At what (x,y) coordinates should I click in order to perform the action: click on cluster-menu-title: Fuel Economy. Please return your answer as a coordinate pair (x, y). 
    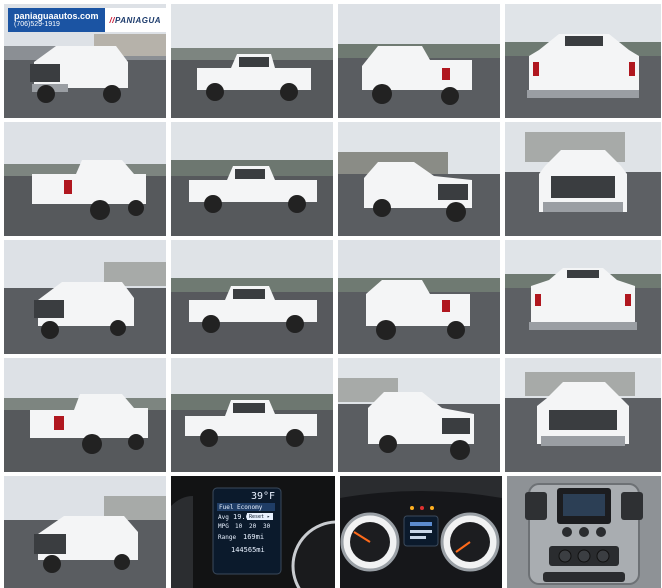
    Looking at the image, I should click on (241, 507).